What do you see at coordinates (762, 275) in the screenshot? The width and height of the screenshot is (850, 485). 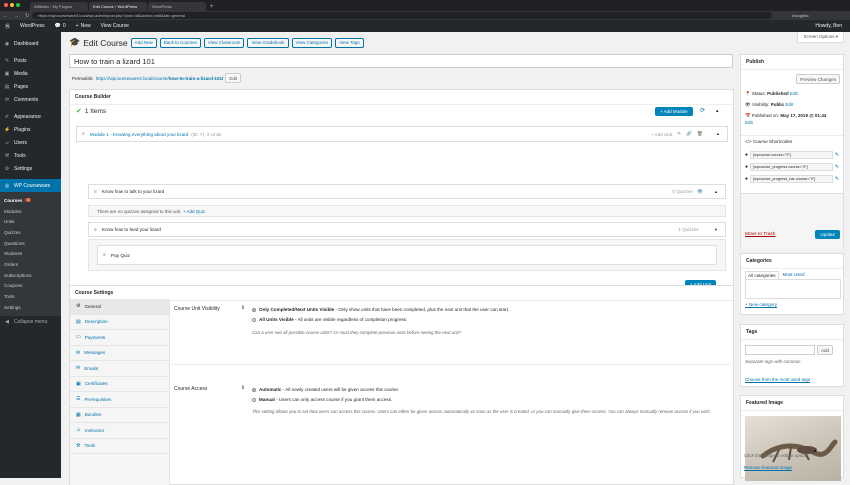 I see `tab-all-categories: All categories` at bounding box center [762, 275].